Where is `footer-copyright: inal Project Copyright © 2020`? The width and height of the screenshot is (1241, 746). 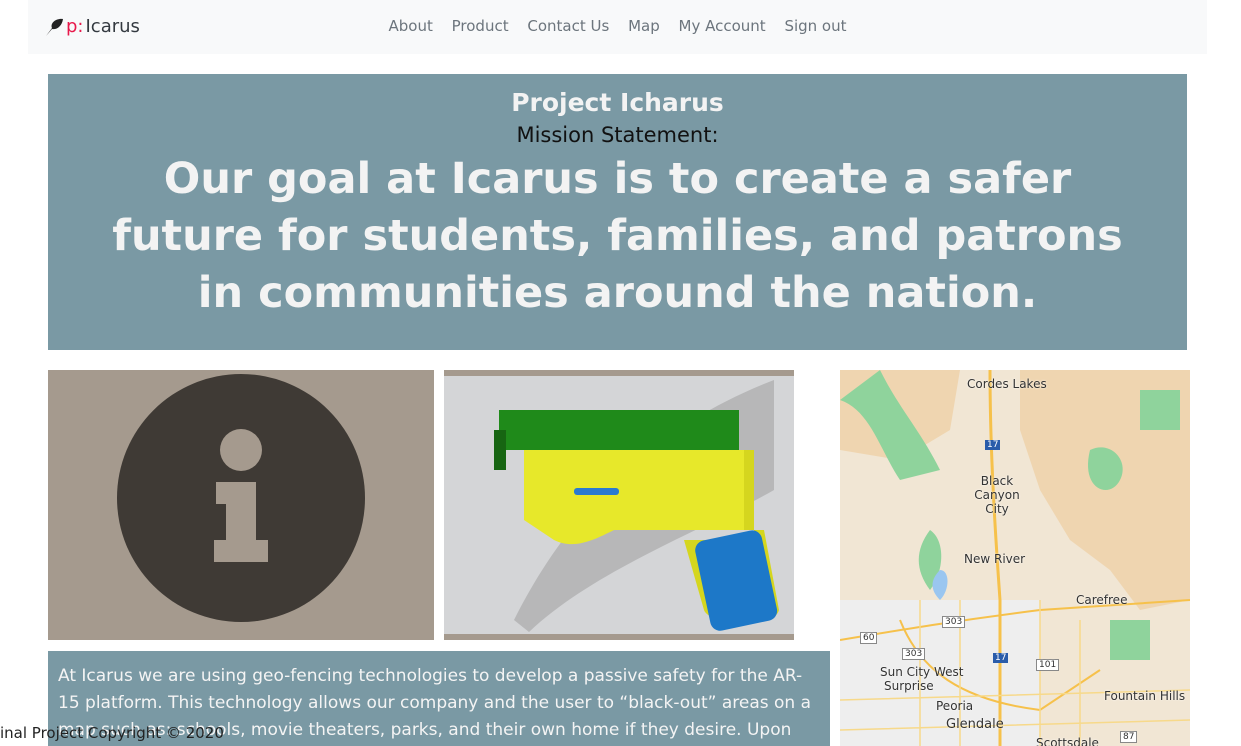 footer-copyright: inal Project Copyright © 2020 is located at coordinates (112, 733).